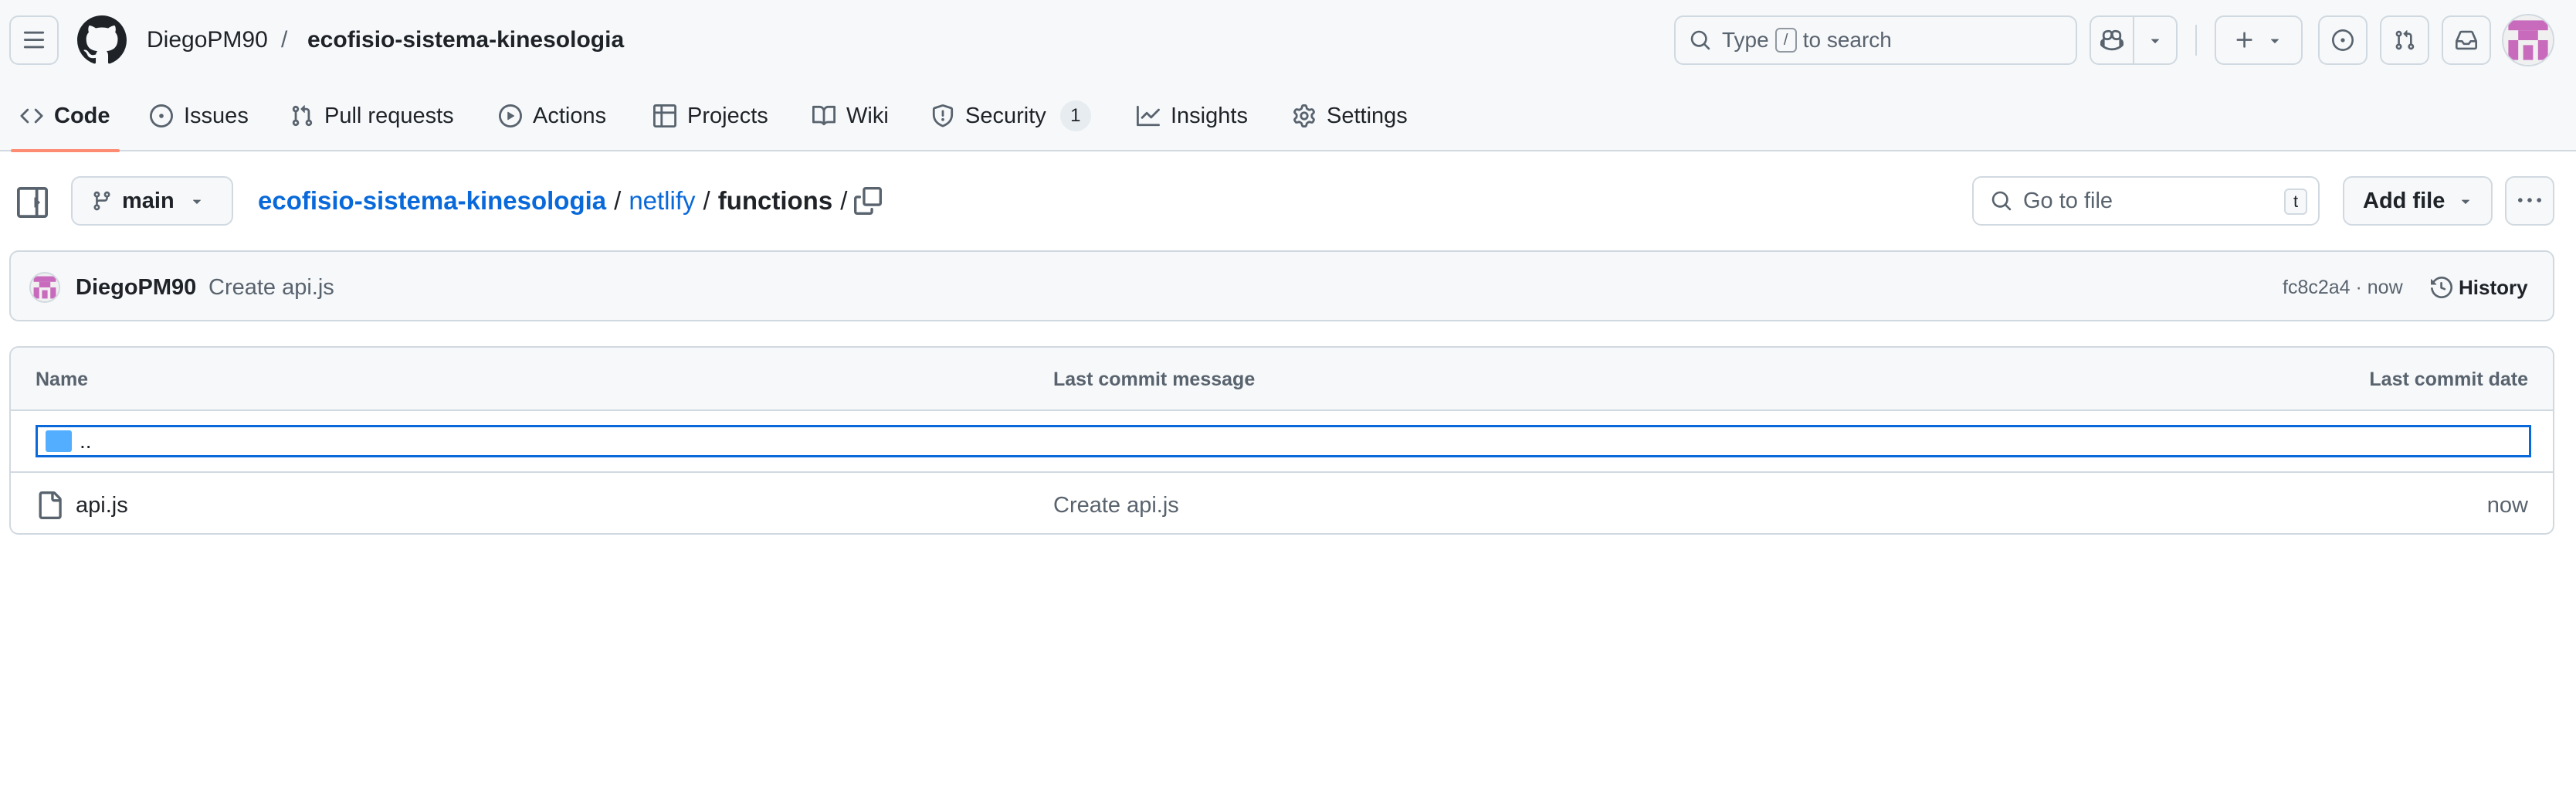 Image resolution: width=2576 pixels, height=802 pixels. I want to click on commit-sha-time: fc8c2a4 · now, so click(2343, 287).